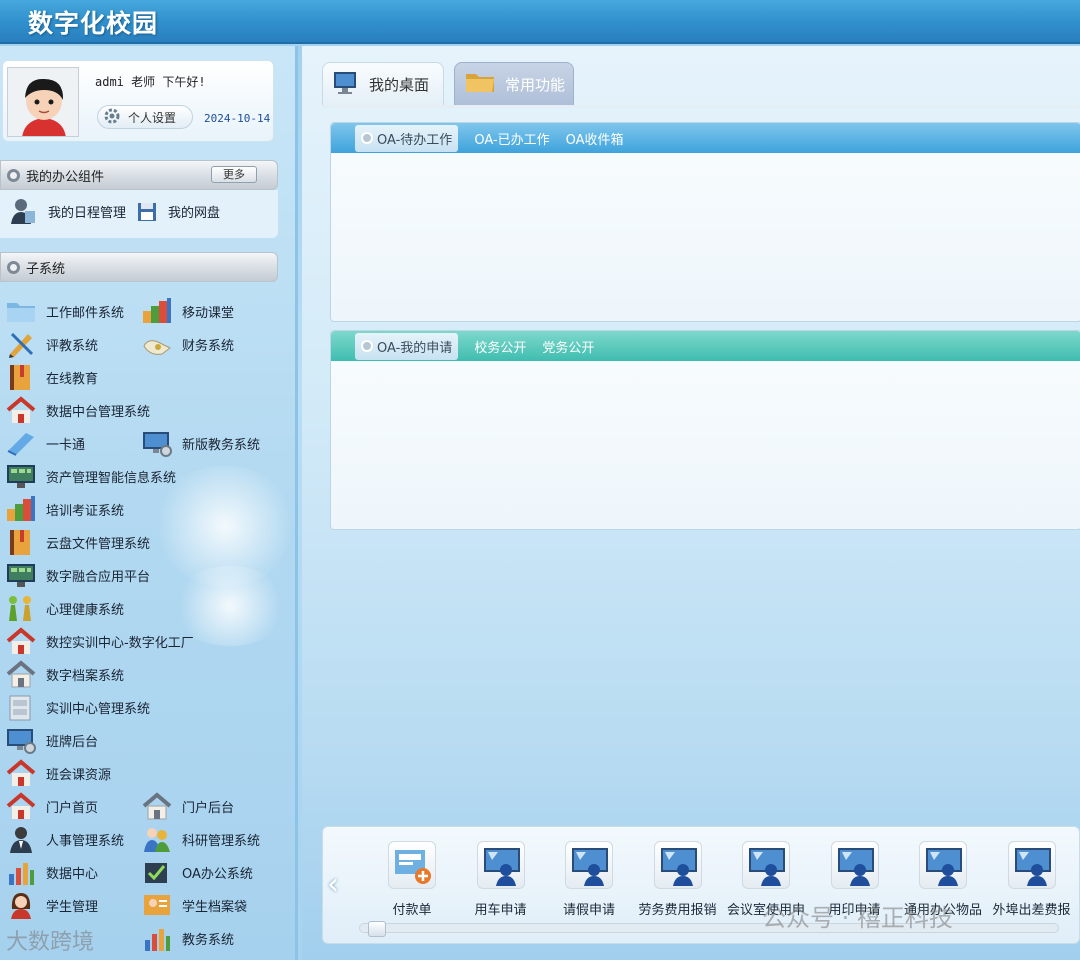 This screenshot has height=960, width=1080. Describe the element at coordinates (333, 884) in the screenshot. I see `scroll-left-arrow: ‹` at that location.